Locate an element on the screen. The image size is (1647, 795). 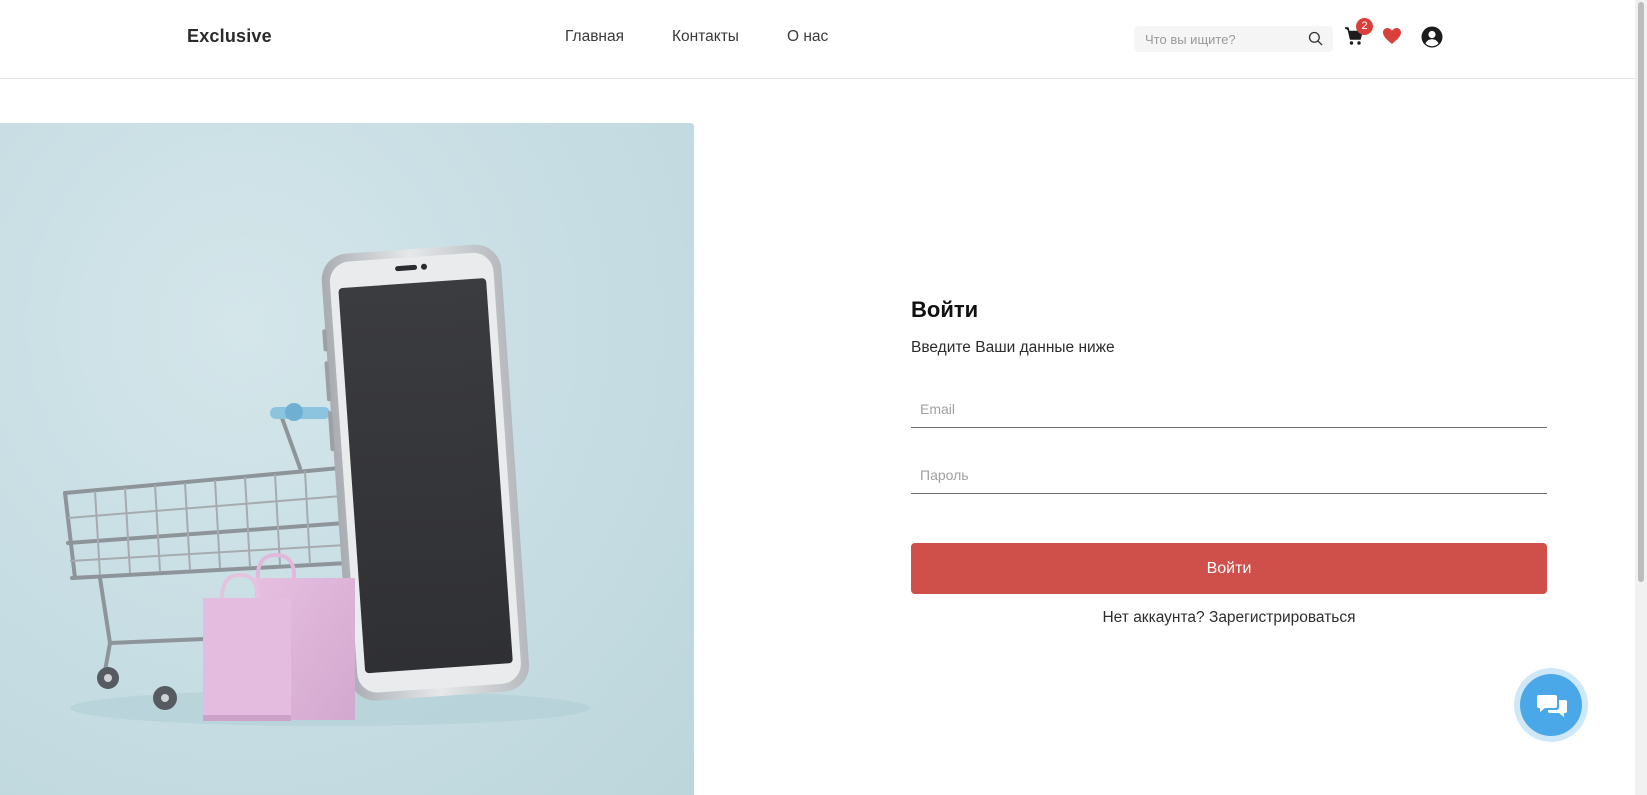
chat-button-circle is located at coordinates (1551, 705).